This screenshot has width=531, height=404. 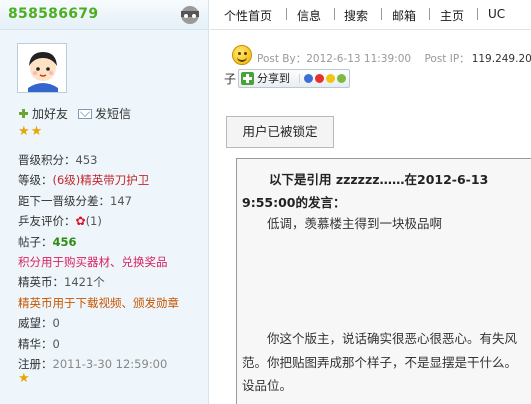 What do you see at coordinates (113, 323) in the screenshot?
I see `prestige-row: 威望：0` at bounding box center [113, 323].